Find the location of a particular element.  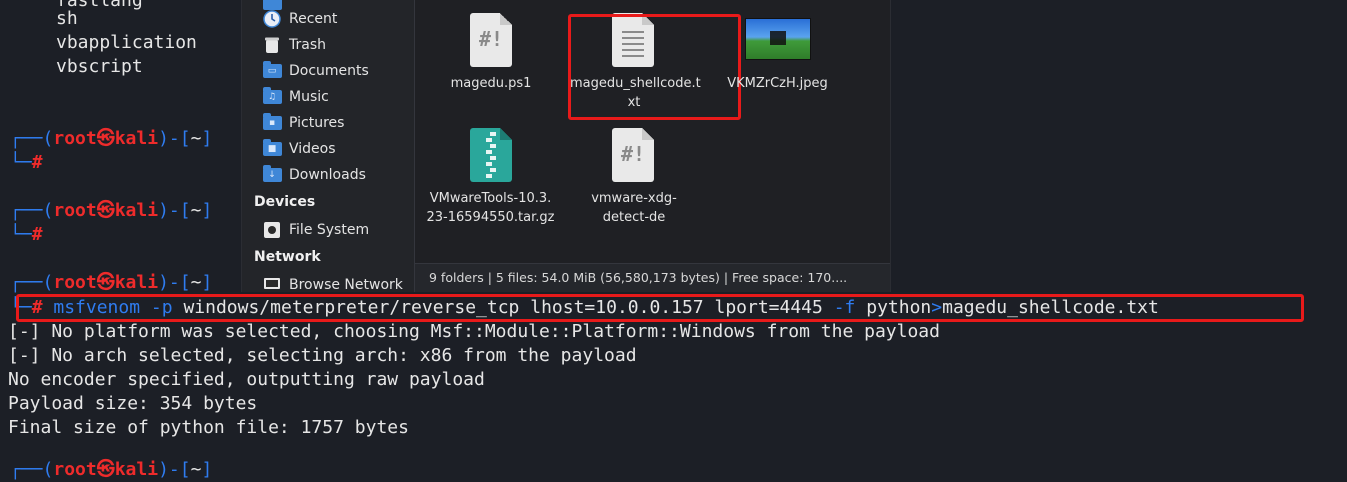

sidebar-item-downloads: ↓ Downloads is located at coordinates (314, 175).